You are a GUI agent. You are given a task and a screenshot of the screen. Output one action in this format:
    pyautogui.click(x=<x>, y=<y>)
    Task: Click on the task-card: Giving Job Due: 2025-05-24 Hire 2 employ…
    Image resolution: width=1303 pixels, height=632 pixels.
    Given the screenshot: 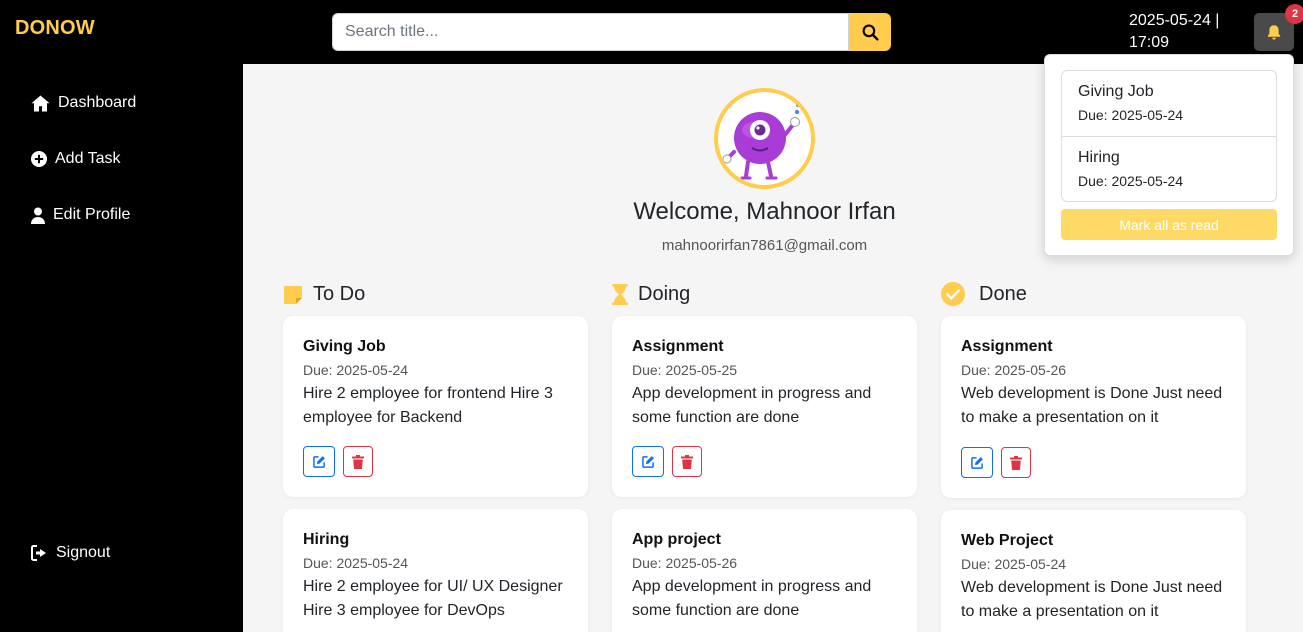 What is the action you would take?
    pyautogui.click(x=435, y=406)
    